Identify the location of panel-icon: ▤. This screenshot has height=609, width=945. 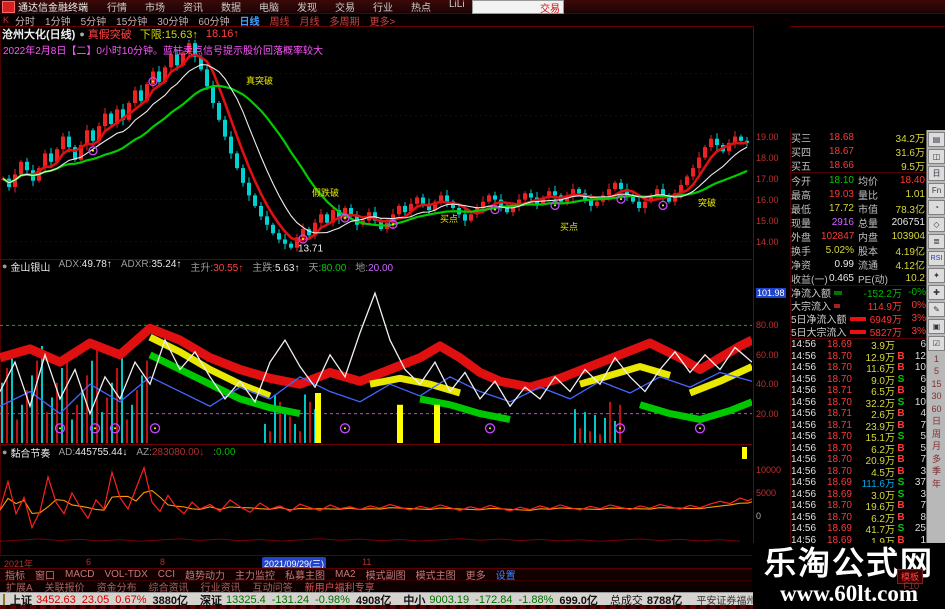
(936, 139).